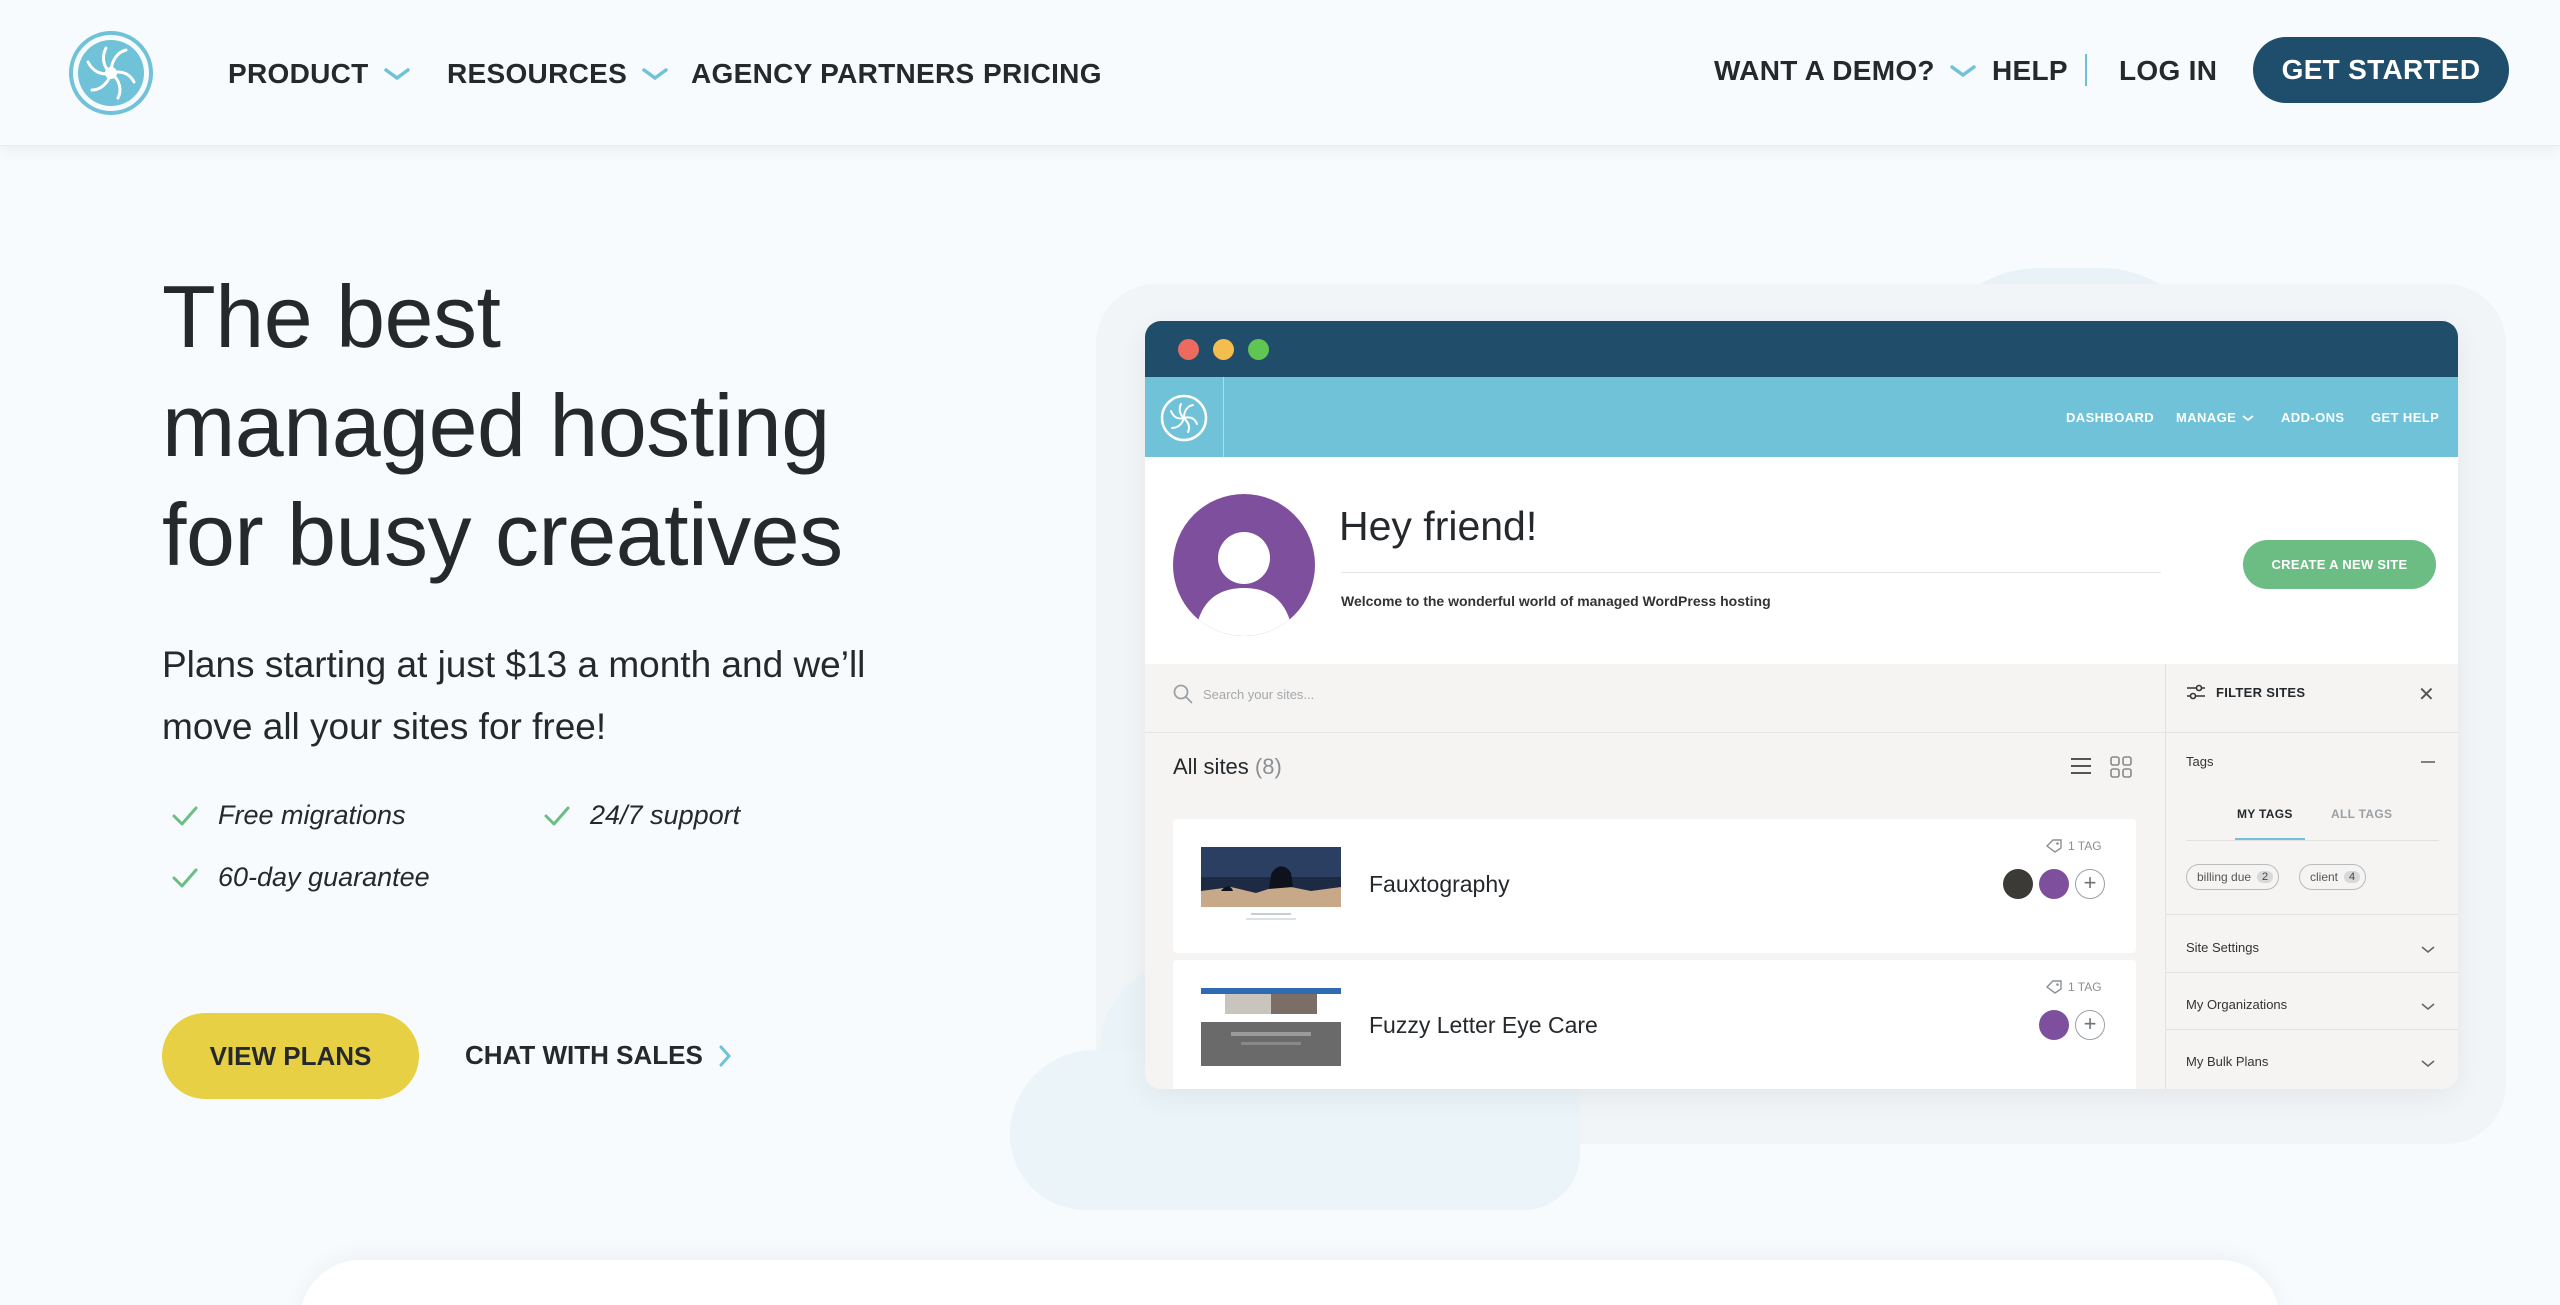 The height and width of the screenshot is (1305, 2560). What do you see at coordinates (2381, 70) in the screenshot?
I see `get-started-button: GET STARTED` at bounding box center [2381, 70].